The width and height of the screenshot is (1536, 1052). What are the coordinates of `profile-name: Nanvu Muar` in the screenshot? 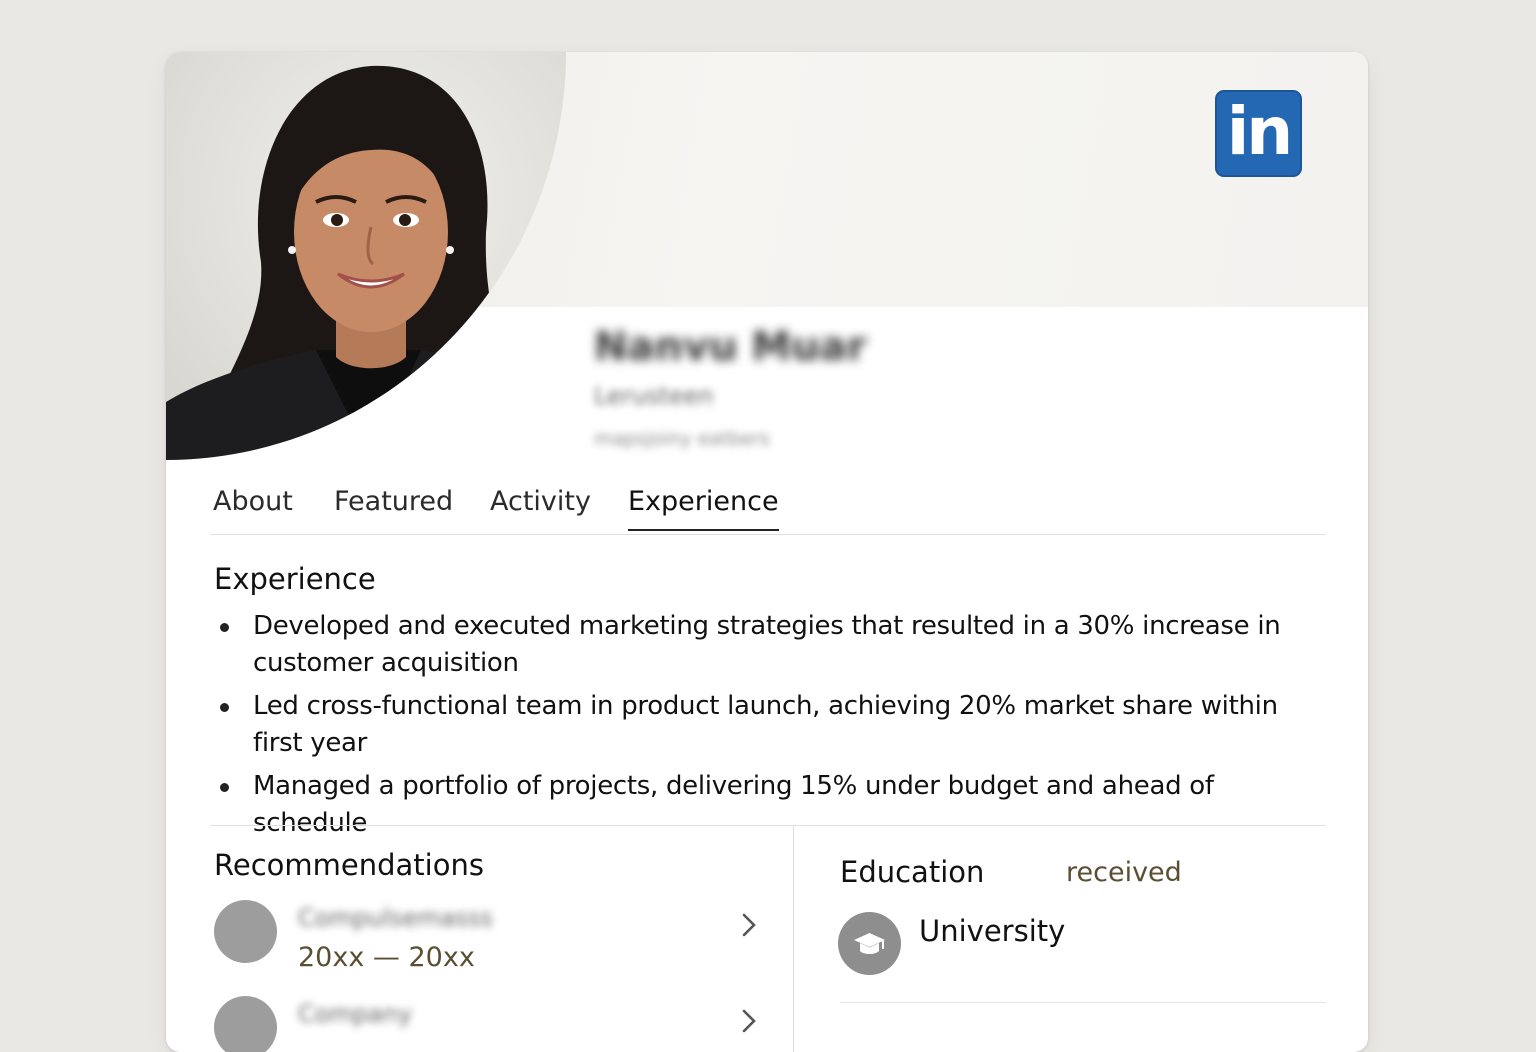 It's located at (730, 347).